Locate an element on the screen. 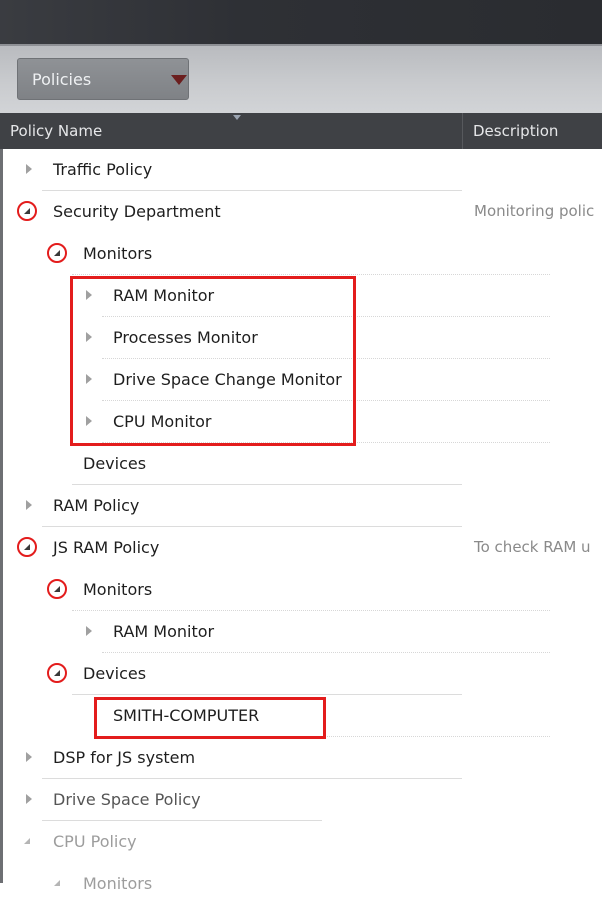  annotation-box-device is located at coordinates (210, 718).